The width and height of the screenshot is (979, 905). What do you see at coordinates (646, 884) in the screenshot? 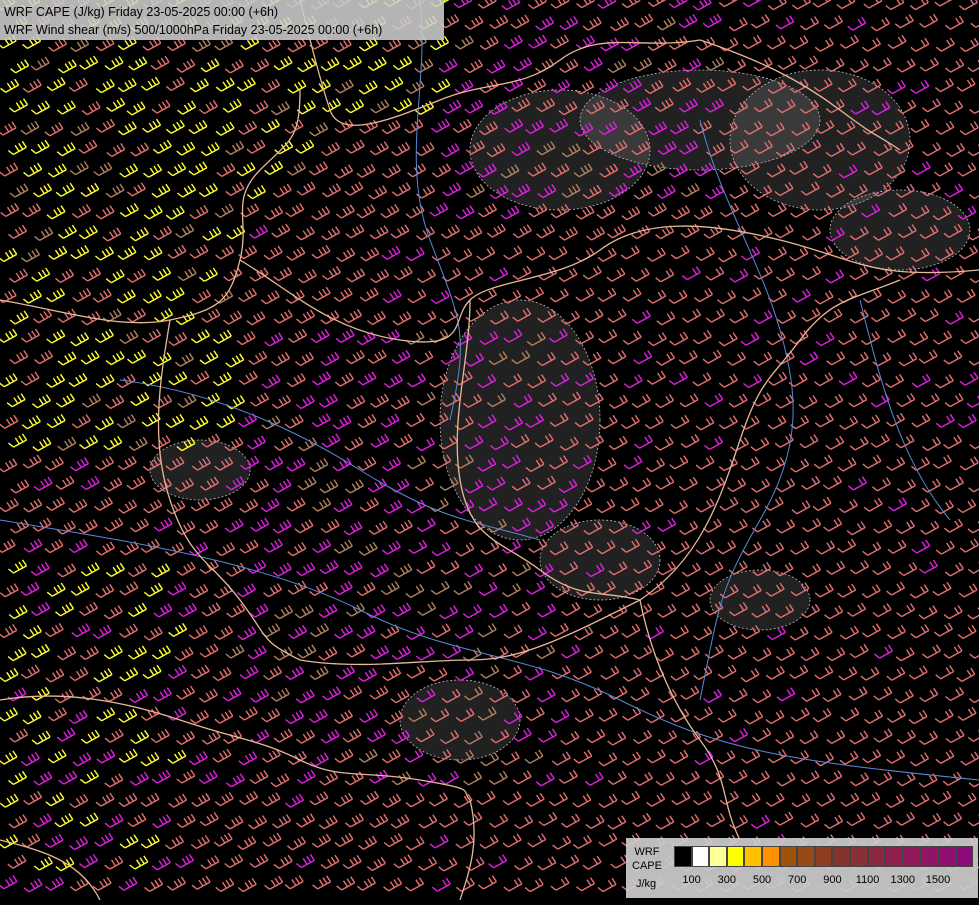
I see `legend-unit-label: J/kg` at bounding box center [646, 884].